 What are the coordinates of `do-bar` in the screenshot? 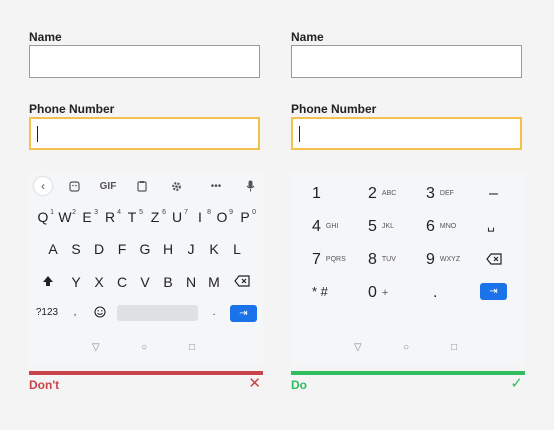 It's located at (408, 373).